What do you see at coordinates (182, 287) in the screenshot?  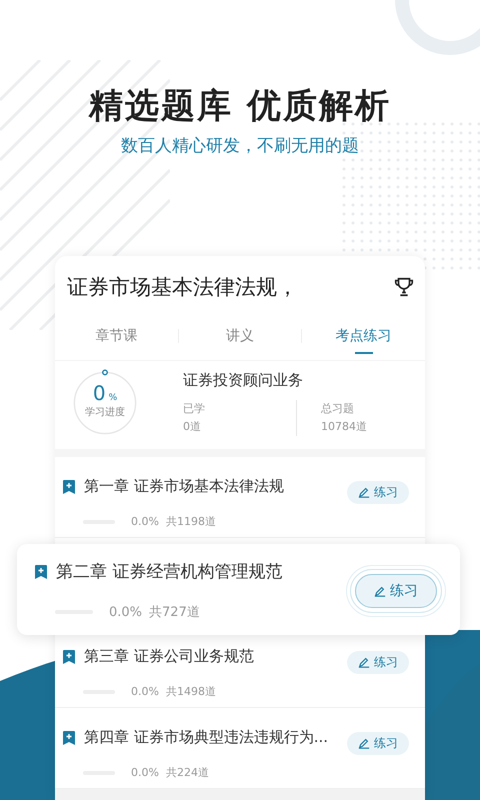 I see `course-title: 证券市场基本法律法规，` at bounding box center [182, 287].